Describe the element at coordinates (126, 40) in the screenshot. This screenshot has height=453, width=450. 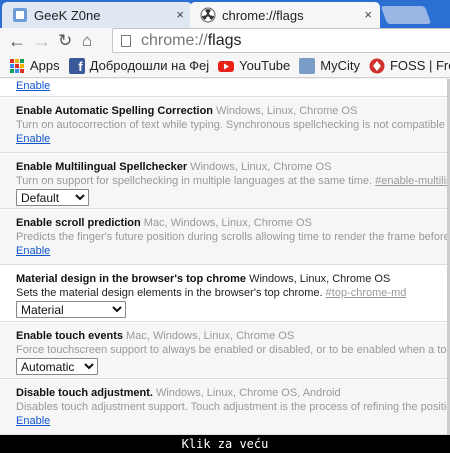
I see `page-icon` at that location.